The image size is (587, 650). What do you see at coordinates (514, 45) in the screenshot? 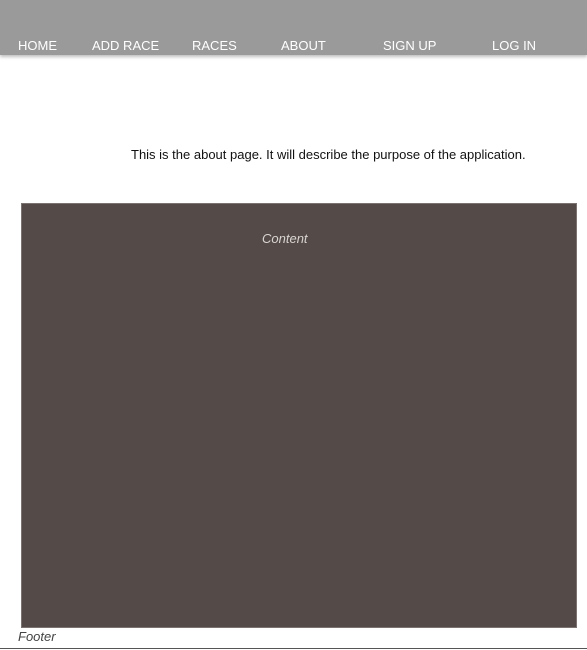
I see `nav-log-in-link: LOG IN` at bounding box center [514, 45].